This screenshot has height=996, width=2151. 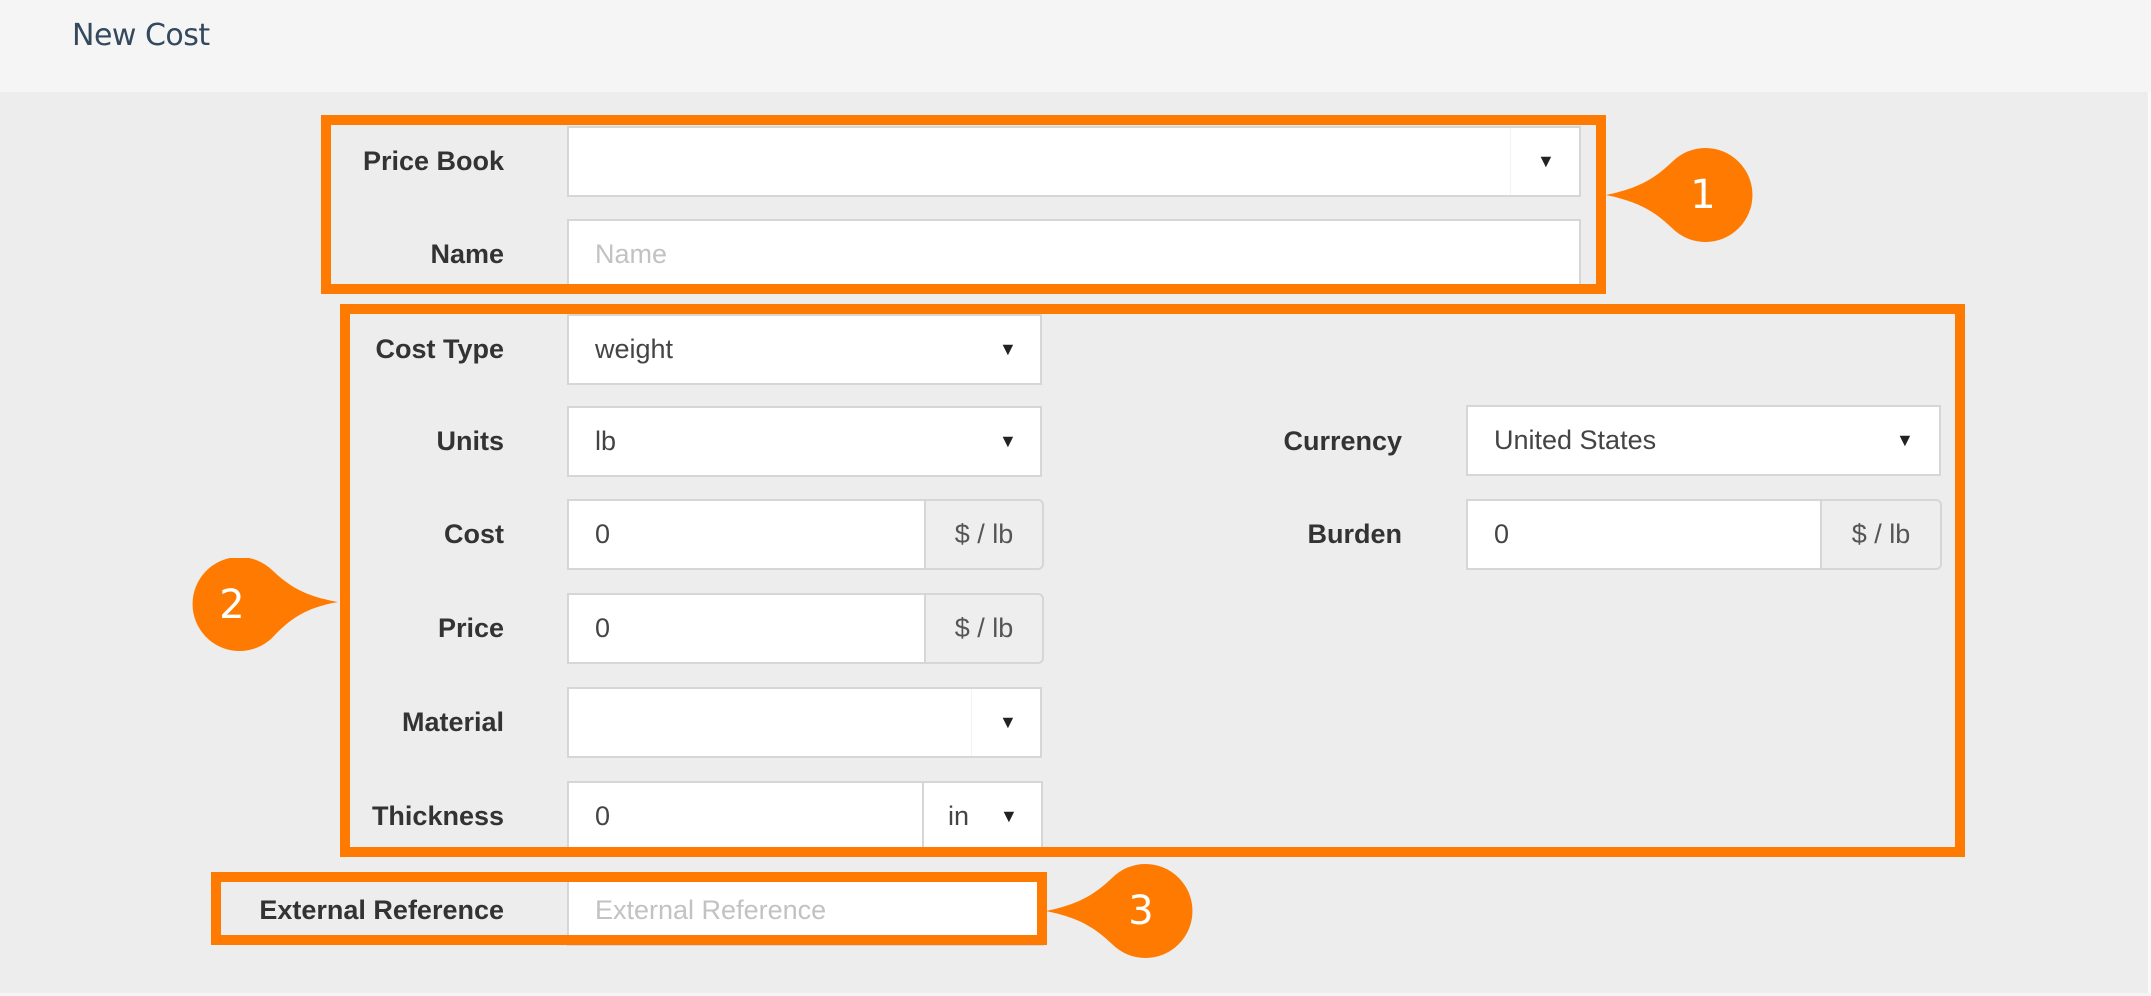 What do you see at coordinates (467, 254) in the screenshot?
I see `name-label: Name` at bounding box center [467, 254].